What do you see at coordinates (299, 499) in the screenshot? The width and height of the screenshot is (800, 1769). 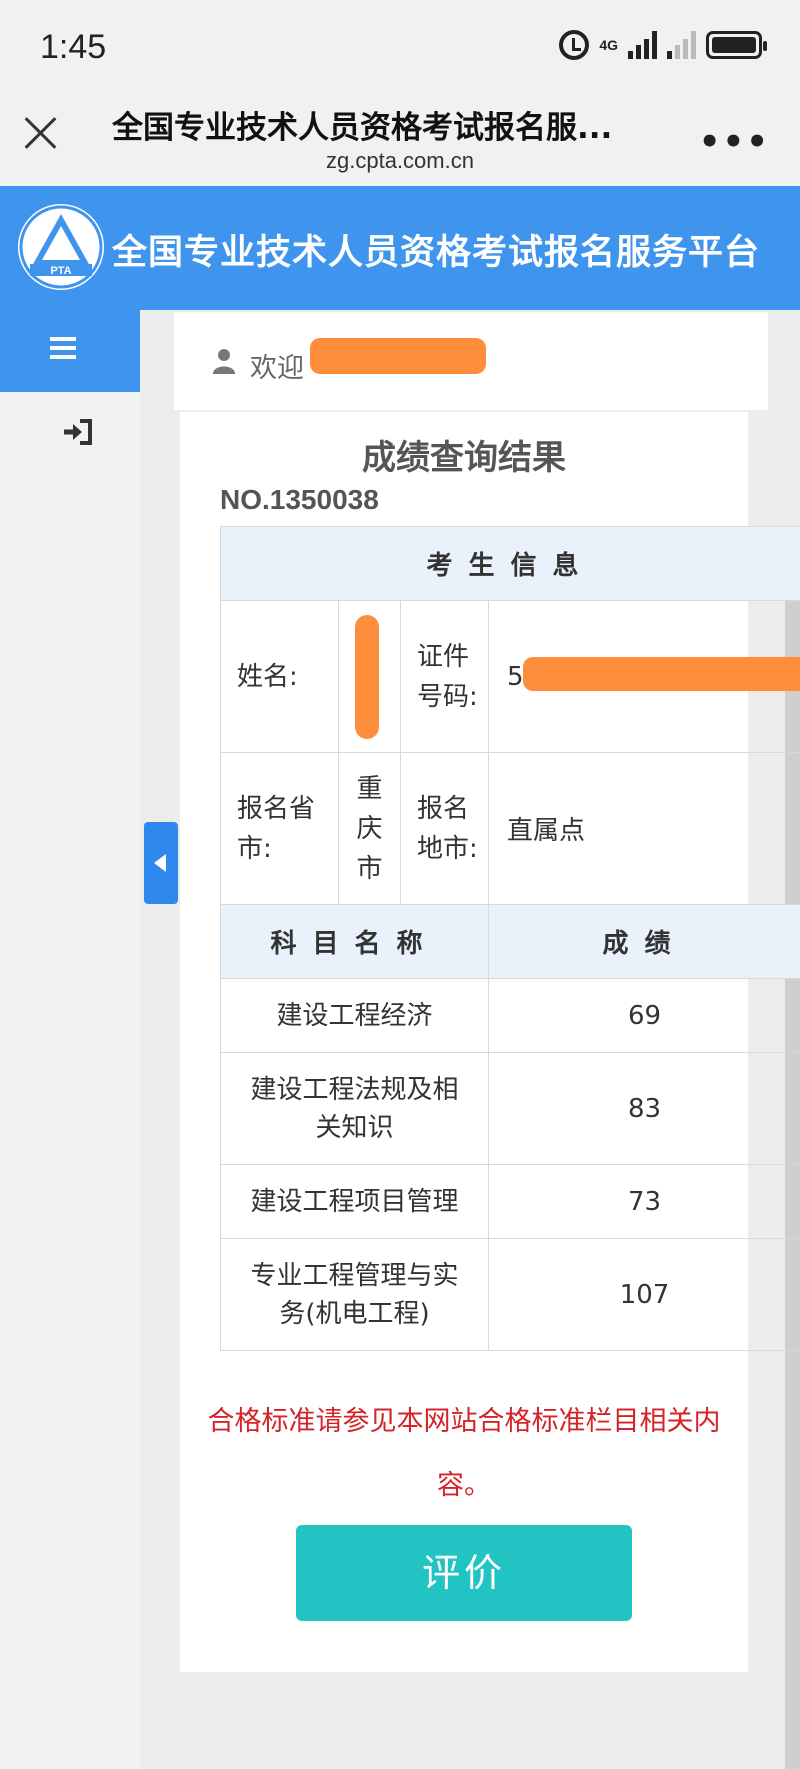 I see `record-number: NO.1350038` at bounding box center [299, 499].